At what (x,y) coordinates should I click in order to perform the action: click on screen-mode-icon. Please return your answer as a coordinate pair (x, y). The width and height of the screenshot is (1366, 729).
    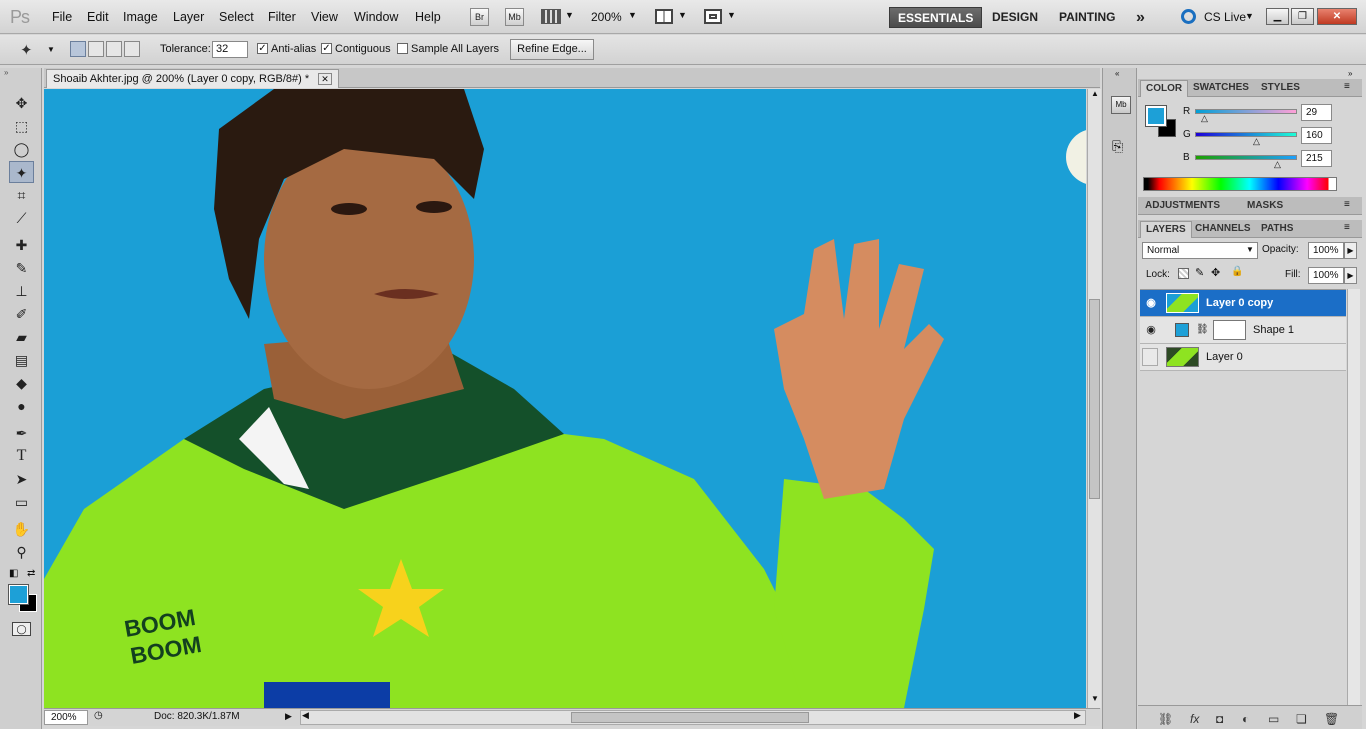
    Looking at the image, I should click on (713, 16).